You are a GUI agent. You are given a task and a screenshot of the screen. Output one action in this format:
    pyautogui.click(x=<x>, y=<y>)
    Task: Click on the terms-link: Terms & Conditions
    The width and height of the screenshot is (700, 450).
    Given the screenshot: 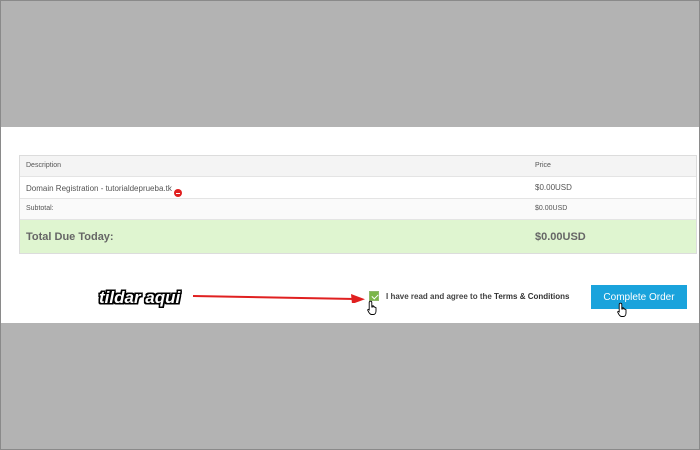 What is the action you would take?
    pyautogui.click(x=531, y=296)
    